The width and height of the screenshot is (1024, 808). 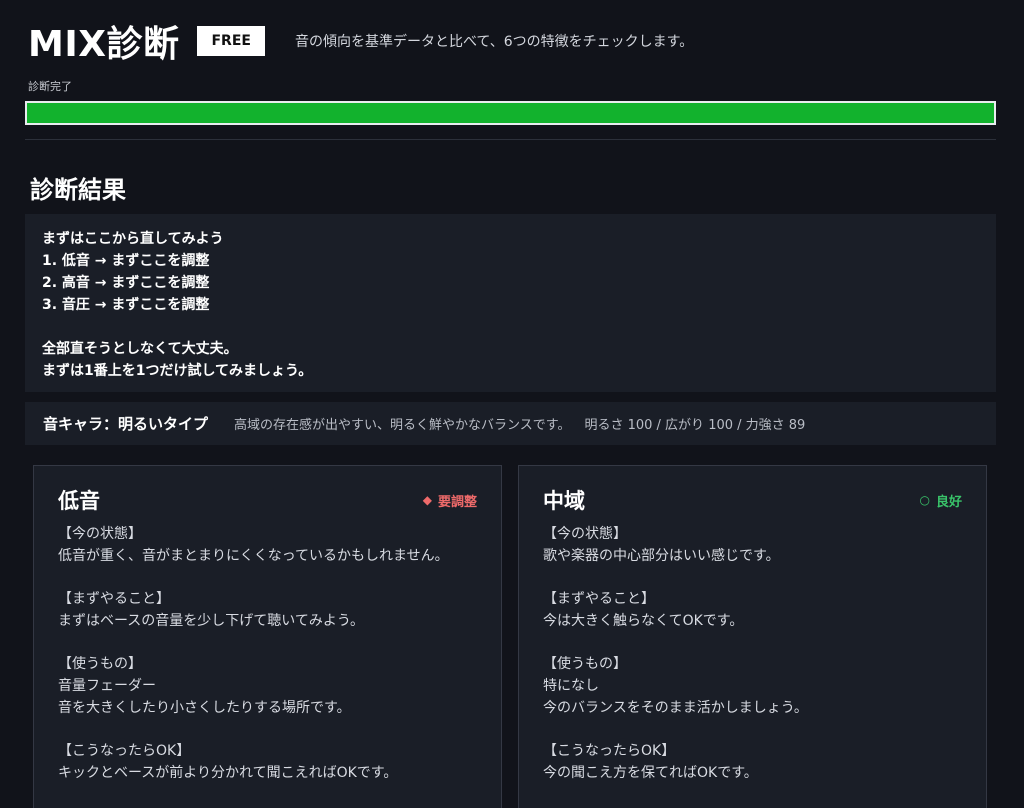 I want to click on section-text: キックとベースが前より分かれて聞こえればOKです。, so click(x=228, y=773).